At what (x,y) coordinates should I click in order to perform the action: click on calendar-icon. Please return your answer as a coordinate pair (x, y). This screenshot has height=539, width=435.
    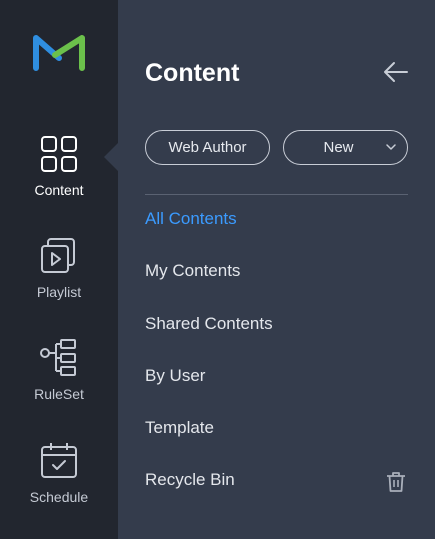
    Looking at the image, I should click on (59, 460).